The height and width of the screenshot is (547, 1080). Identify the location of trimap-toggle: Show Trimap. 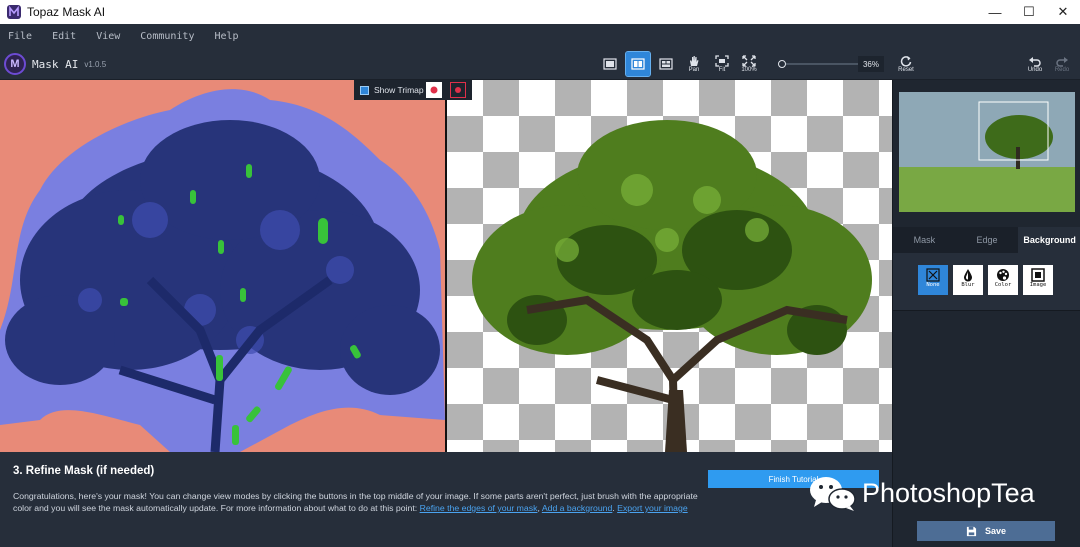
(413, 90).